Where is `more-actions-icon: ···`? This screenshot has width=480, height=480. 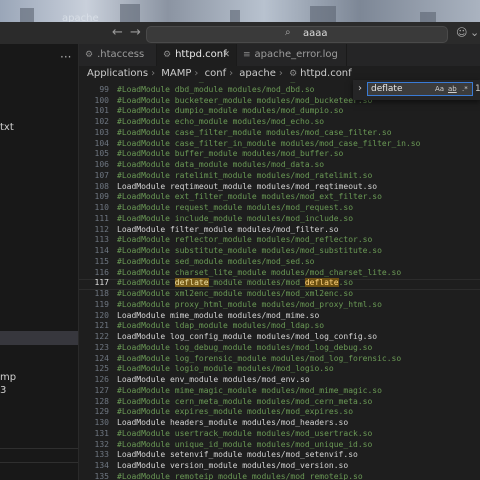 more-actions-icon: ··· is located at coordinates (65, 57).